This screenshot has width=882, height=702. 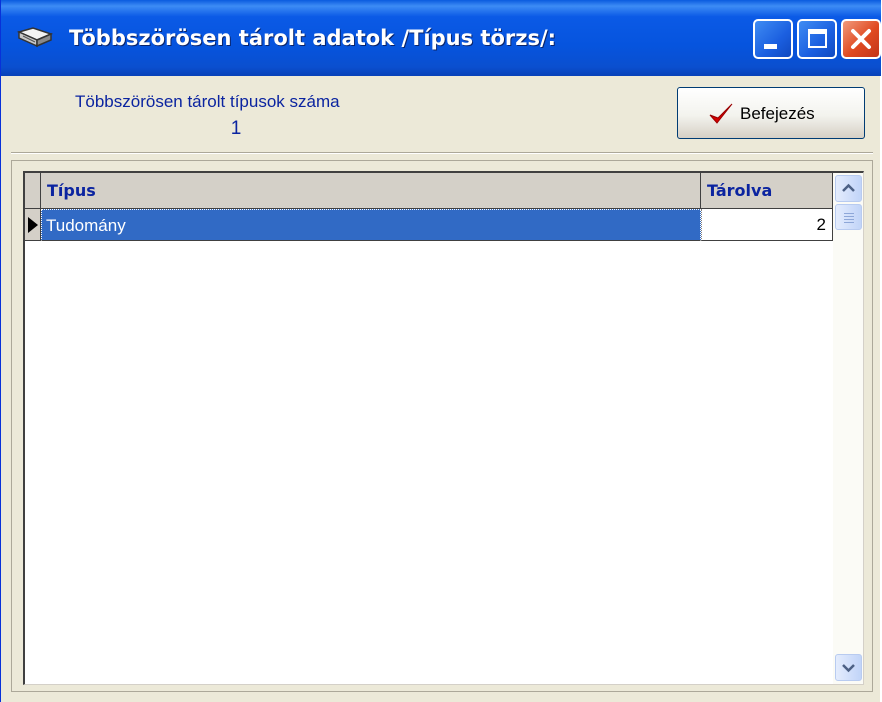 What do you see at coordinates (770, 46) in the screenshot?
I see `minimize-icon` at bounding box center [770, 46].